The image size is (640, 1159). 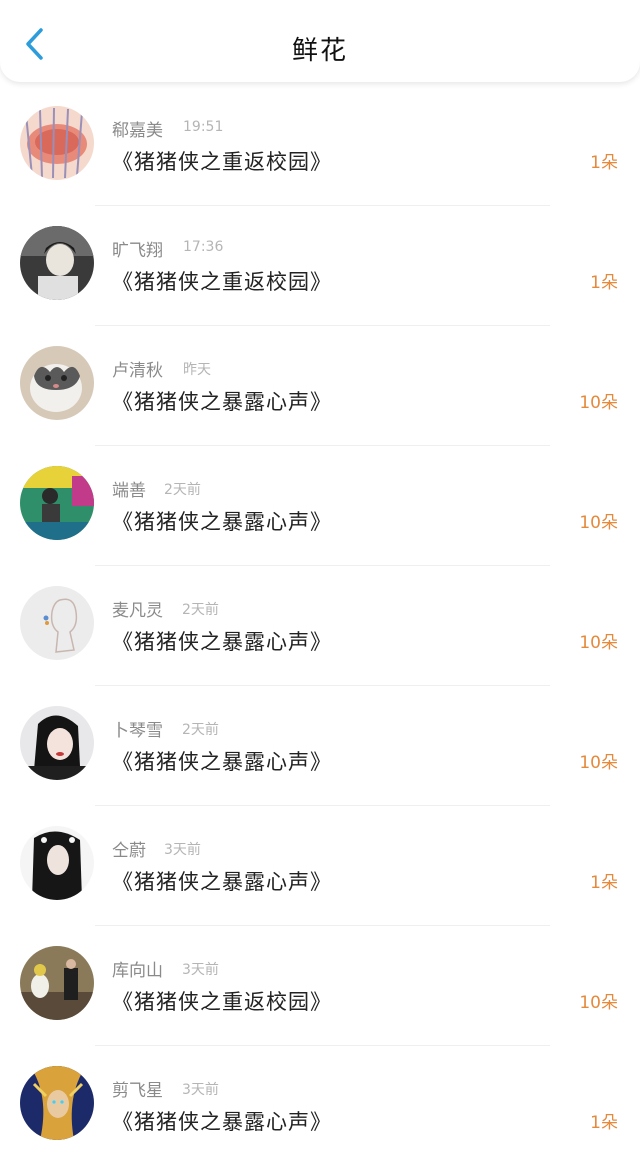 What do you see at coordinates (320, 266) in the screenshot?
I see `list-item: 旷飞翔 17:36 《猪猪侠之重返校园》 1朵` at bounding box center [320, 266].